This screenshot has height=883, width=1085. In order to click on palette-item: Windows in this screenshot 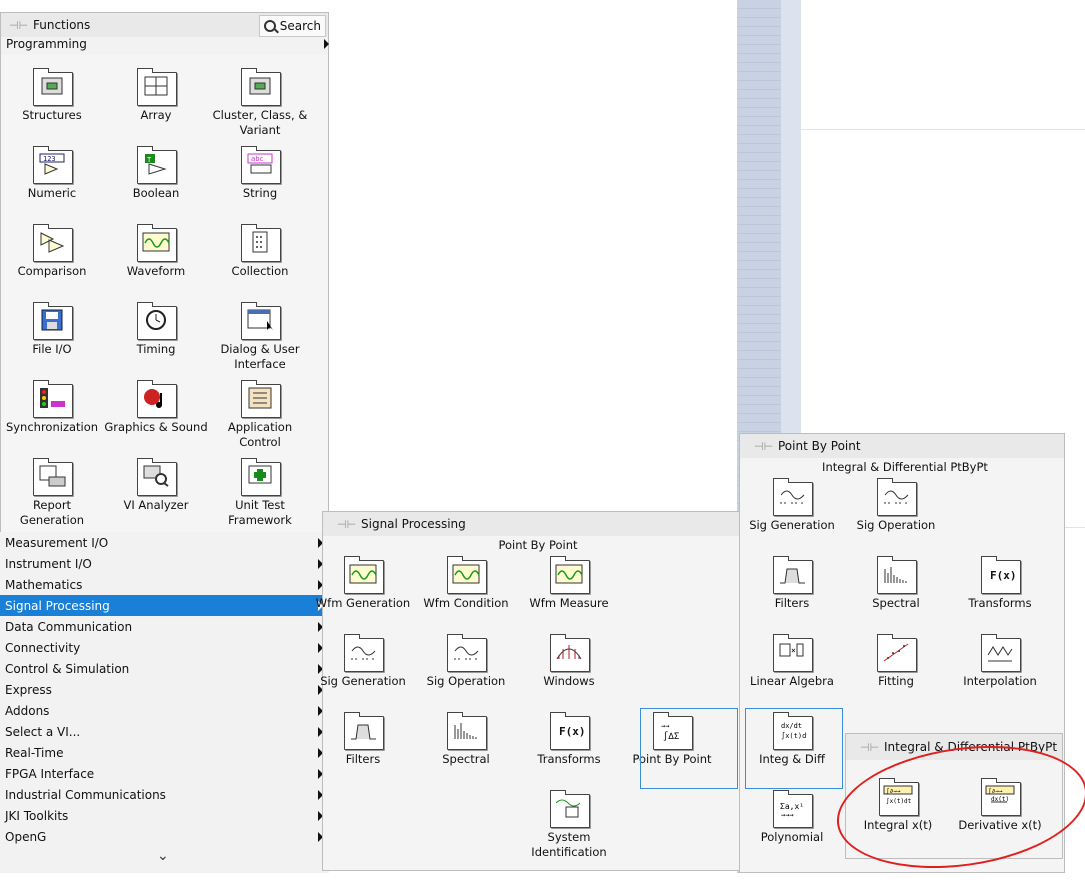, I will do `click(569, 661)`.